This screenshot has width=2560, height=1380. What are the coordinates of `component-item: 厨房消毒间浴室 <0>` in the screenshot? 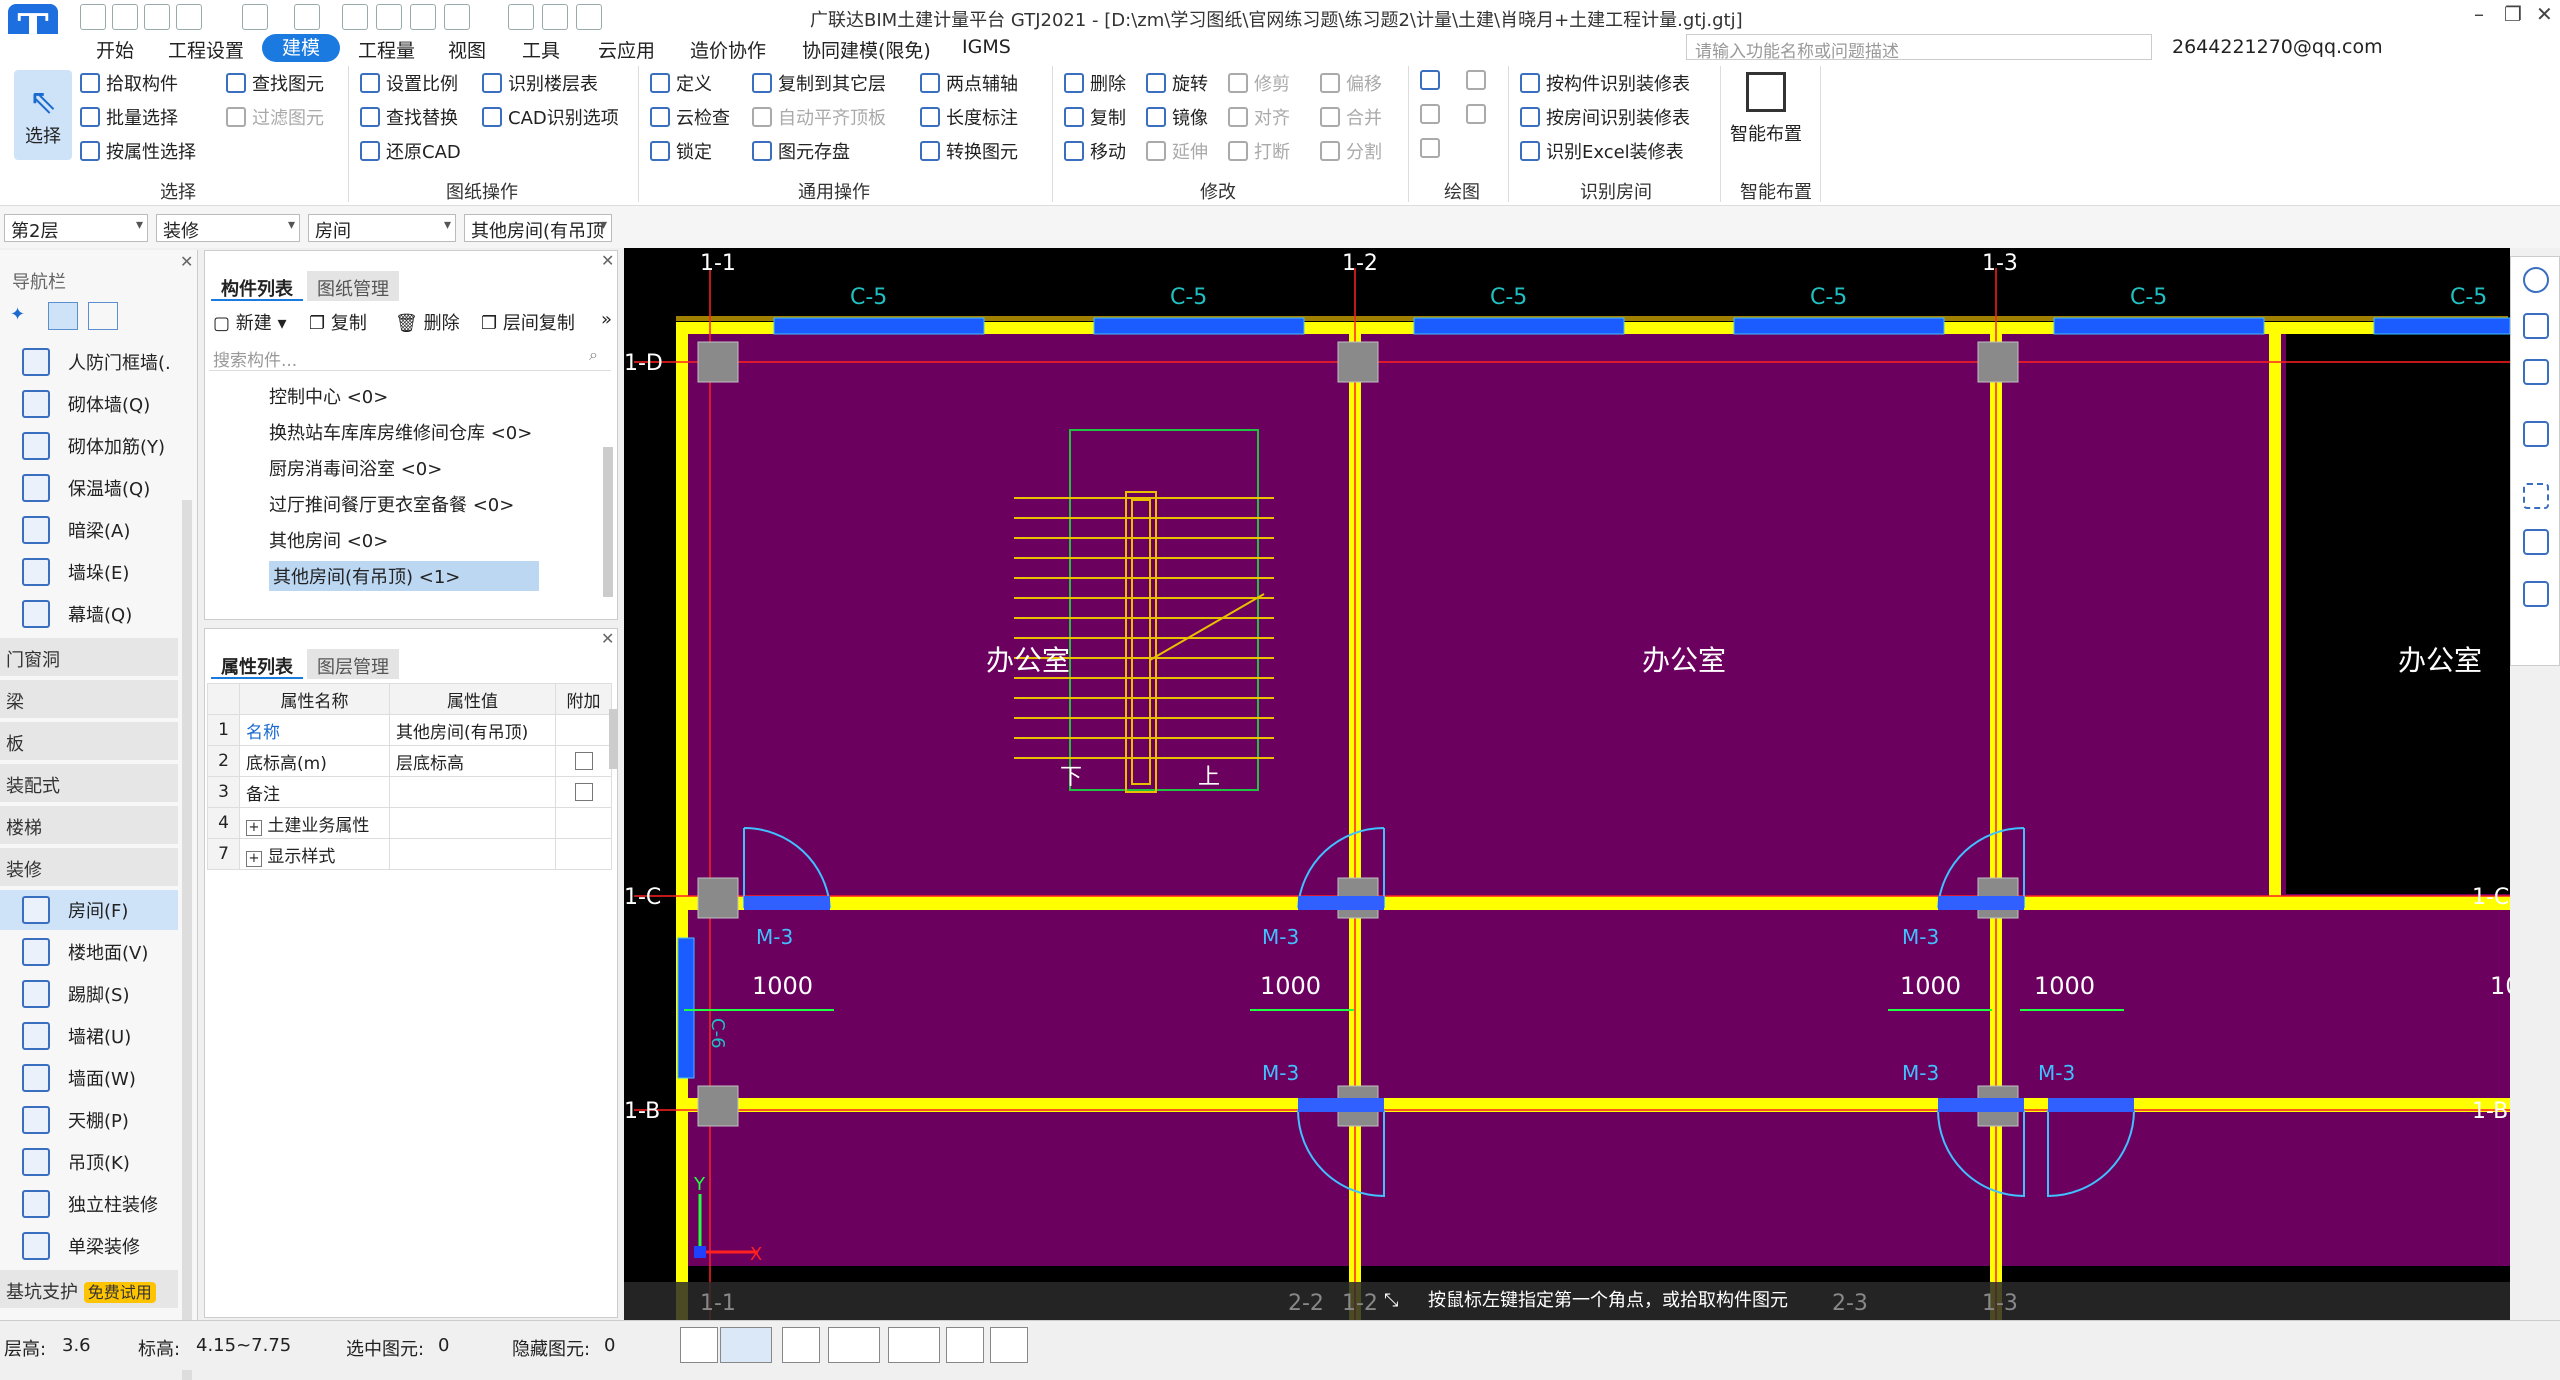 It's located at (355, 468).